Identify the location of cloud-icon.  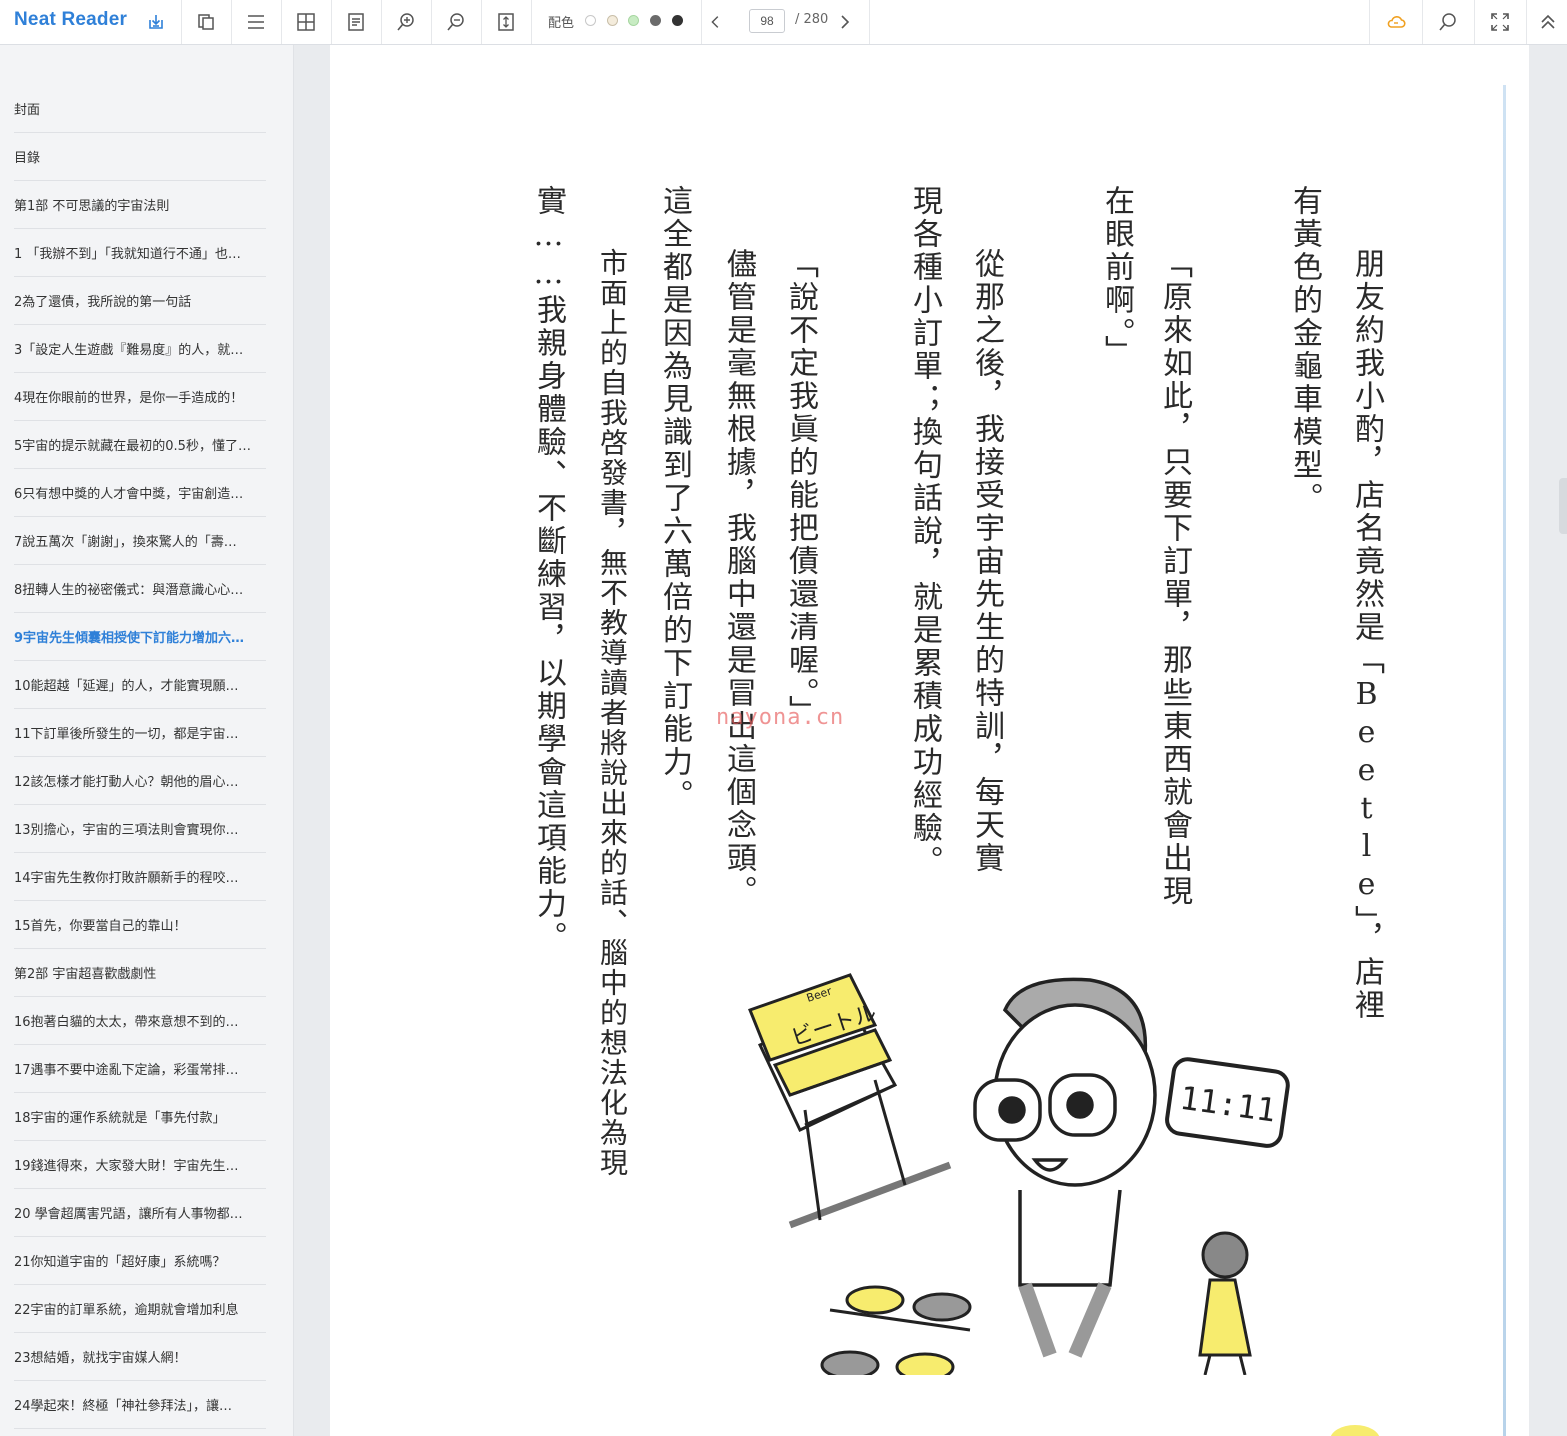
(1396, 22).